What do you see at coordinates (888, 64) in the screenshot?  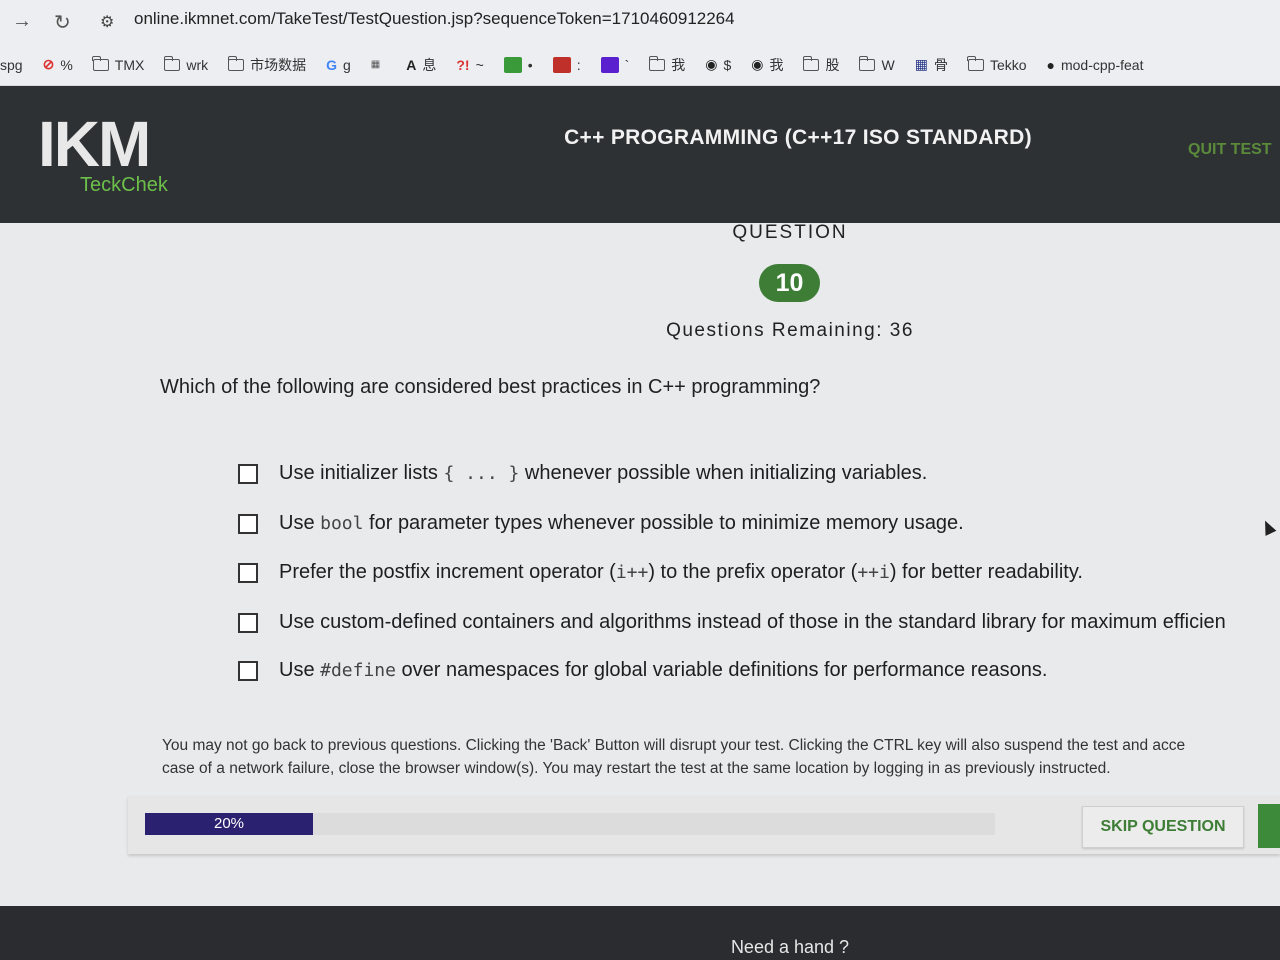 I see `bookmark-label: W` at bounding box center [888, 64].